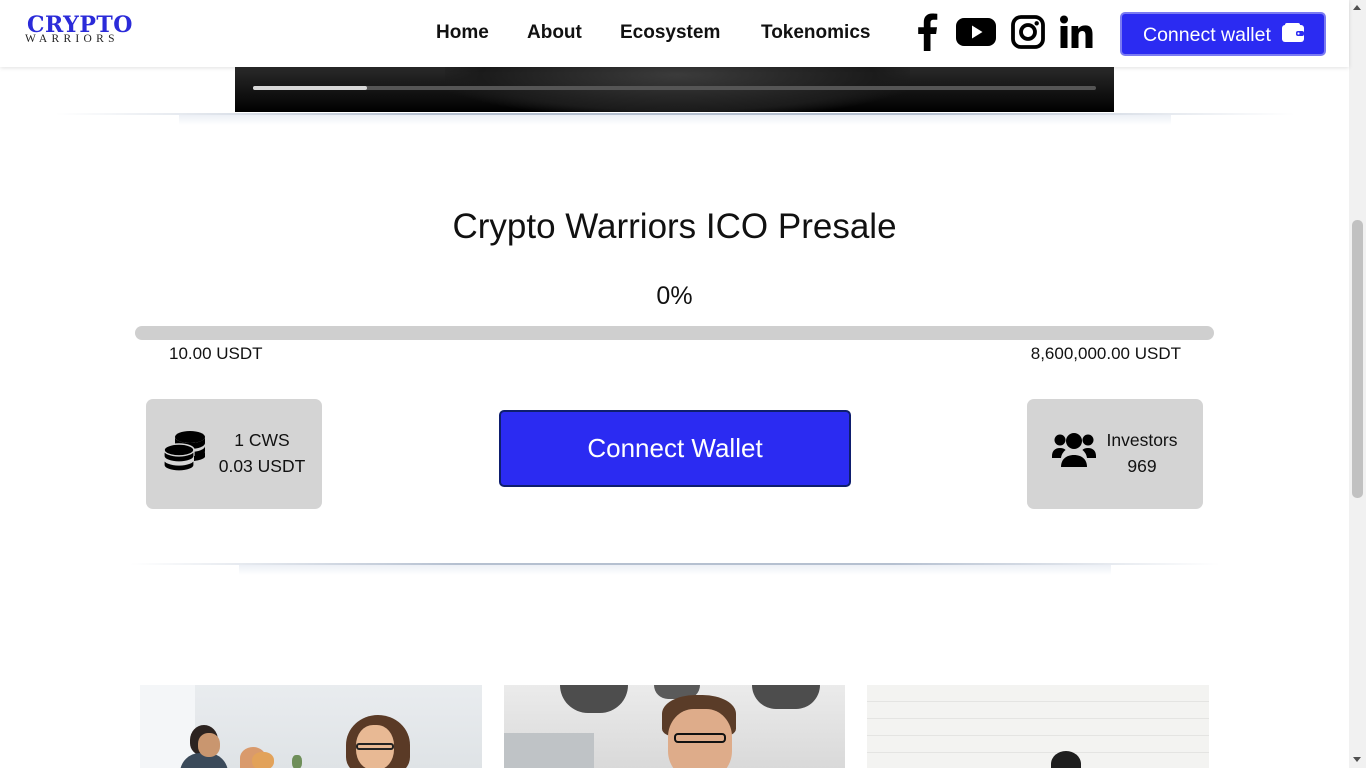 This screenshot has height=768, width=1366. I want to click on video-seek-progress, so click(310, 88).